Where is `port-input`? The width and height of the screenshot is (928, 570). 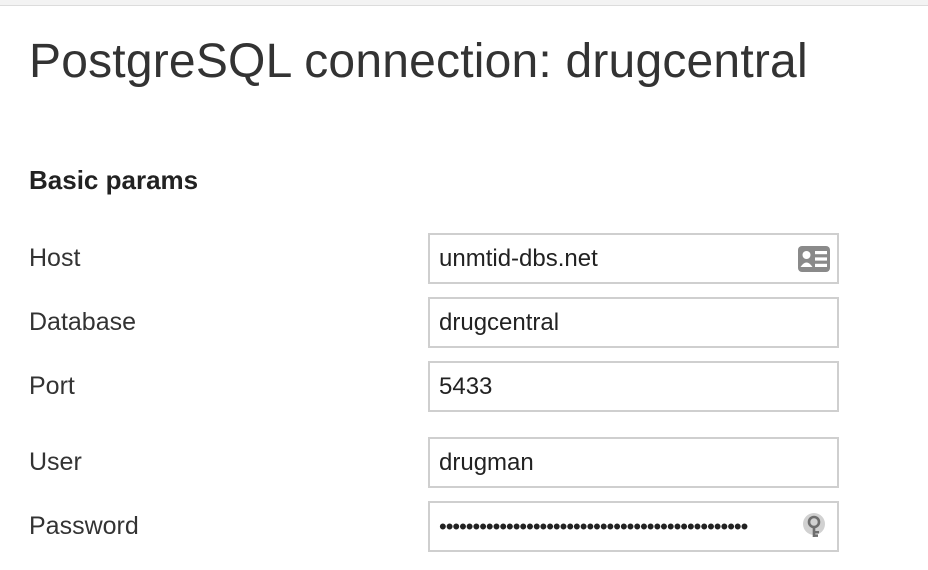 port-input is located at coordinates (633, 386).